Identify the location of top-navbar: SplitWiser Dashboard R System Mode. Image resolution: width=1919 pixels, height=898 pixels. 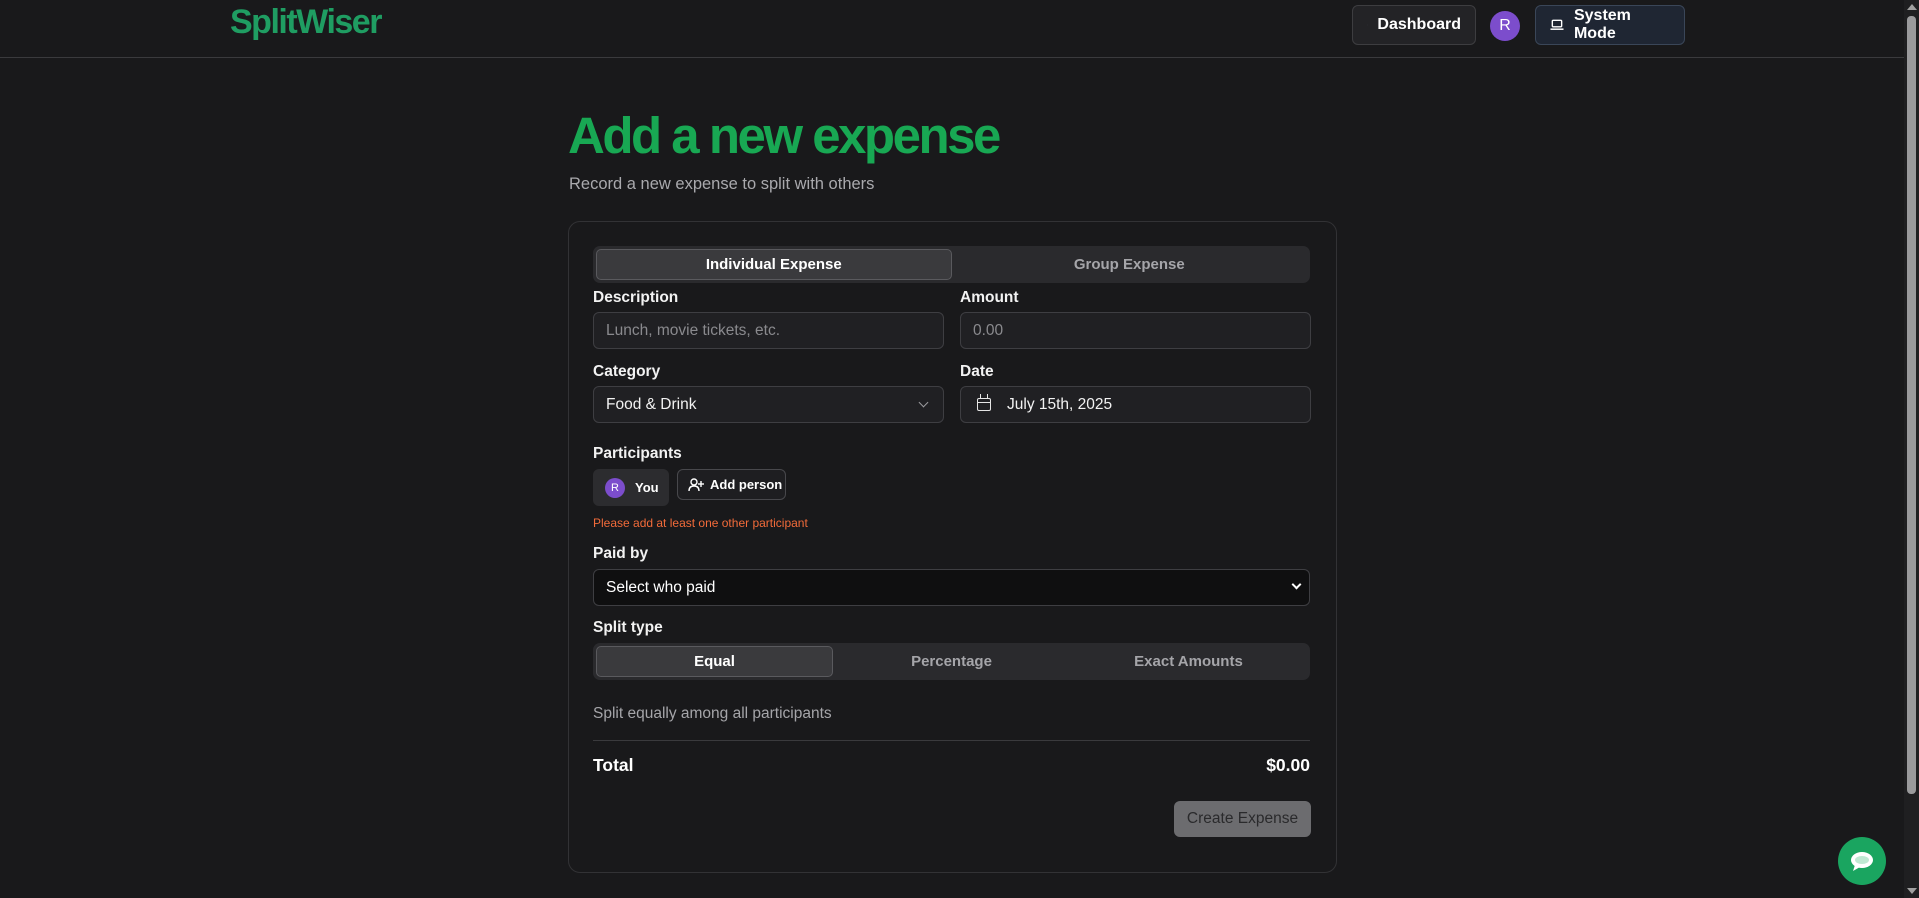
(952, 29).